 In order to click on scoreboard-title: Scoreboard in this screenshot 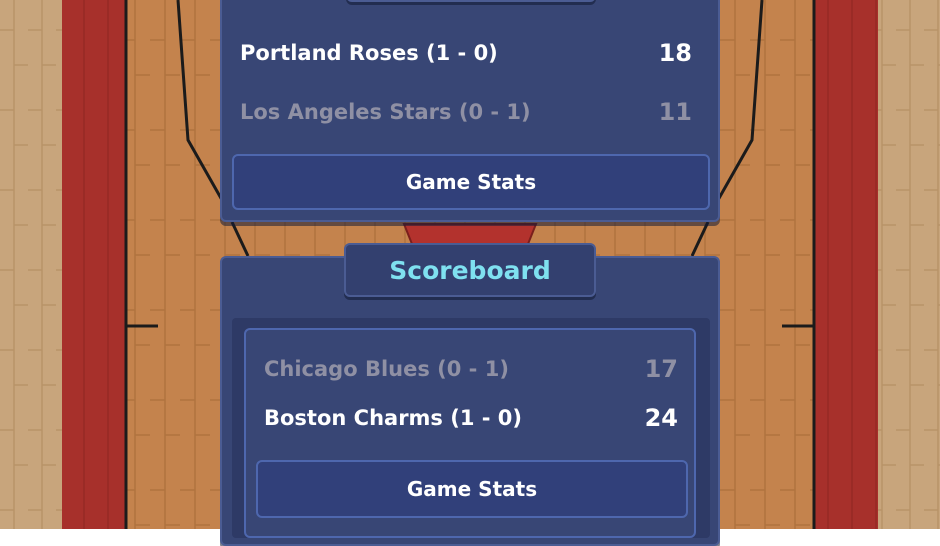, I will do `click(470, 270)`.